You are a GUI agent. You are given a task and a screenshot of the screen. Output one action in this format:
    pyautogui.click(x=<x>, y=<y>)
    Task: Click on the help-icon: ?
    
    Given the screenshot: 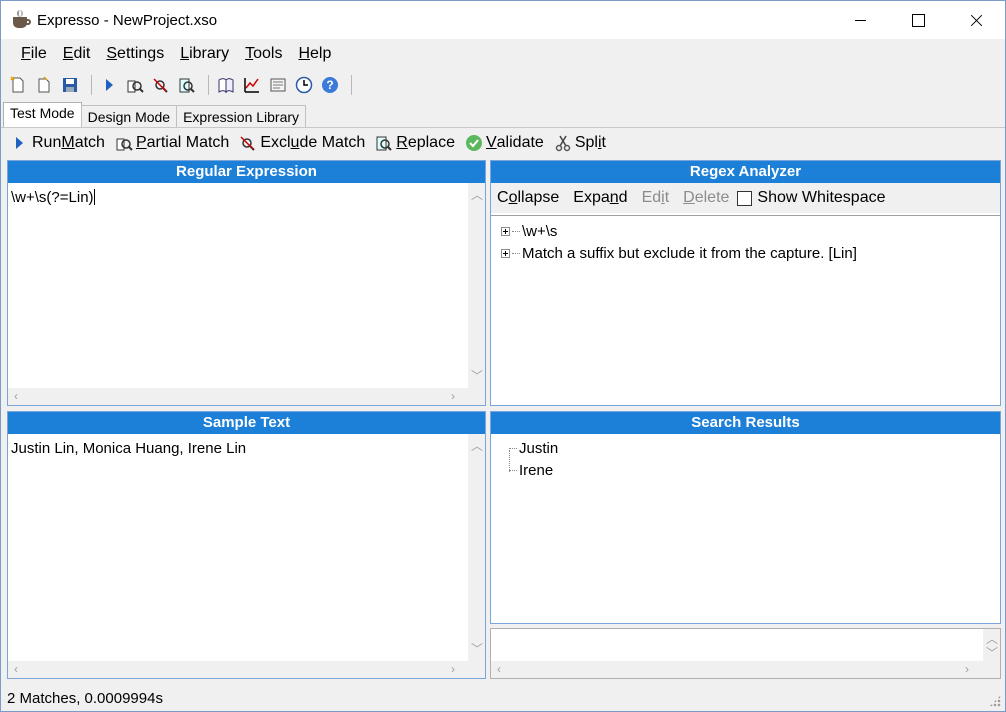 What is the action you would take?
    pyautogui.click(x=330, y=85)
    